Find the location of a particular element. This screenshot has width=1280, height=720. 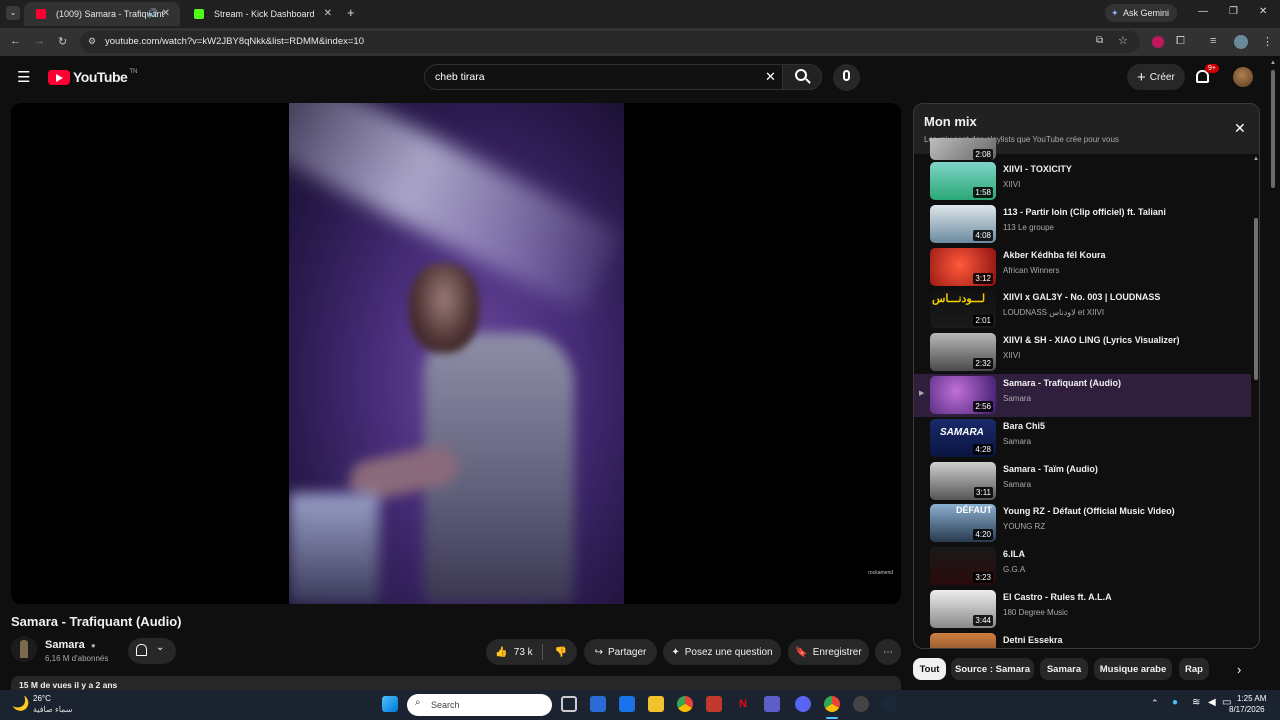

ask-gemini-button: ✦ Ask Gemini is located at coordinates (1141, 13).